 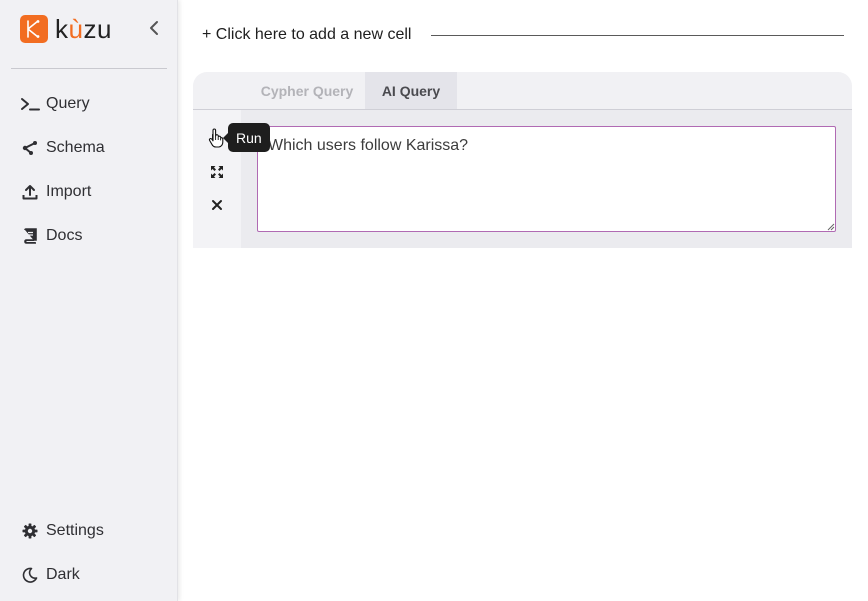 What do you see at coordinates (830, 226) in the screenshot?
I see `resize-grip-icon` at bounding box center [830, 226].